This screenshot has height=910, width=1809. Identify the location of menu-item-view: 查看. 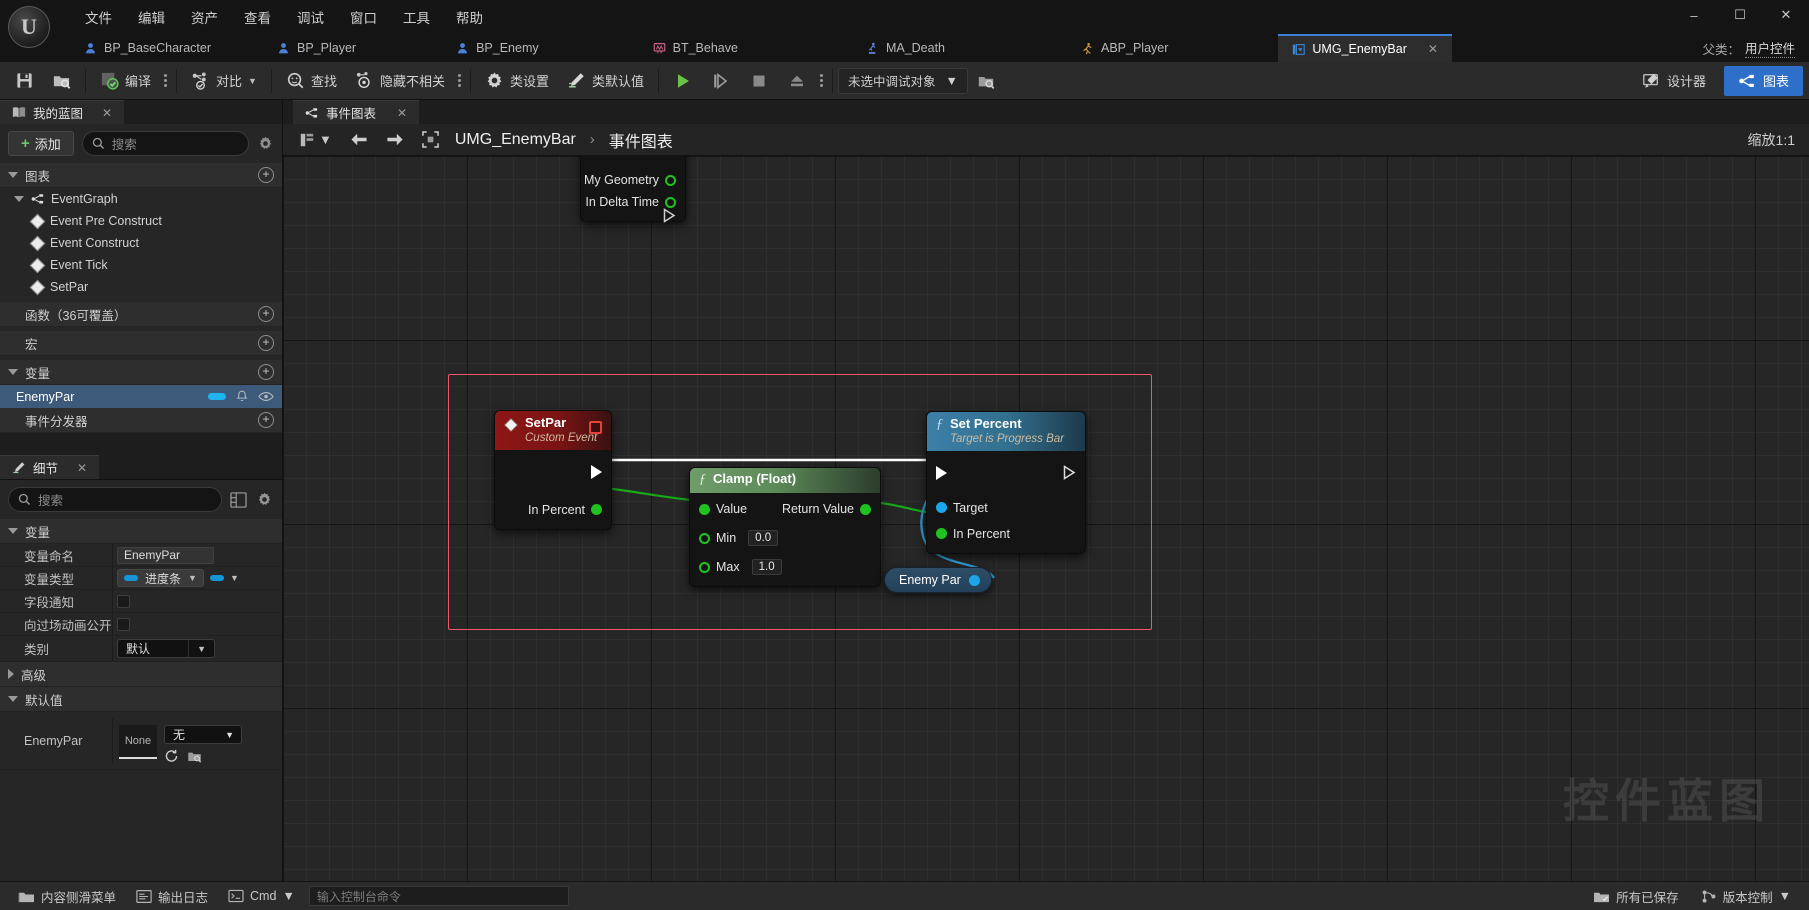
(257, 17).